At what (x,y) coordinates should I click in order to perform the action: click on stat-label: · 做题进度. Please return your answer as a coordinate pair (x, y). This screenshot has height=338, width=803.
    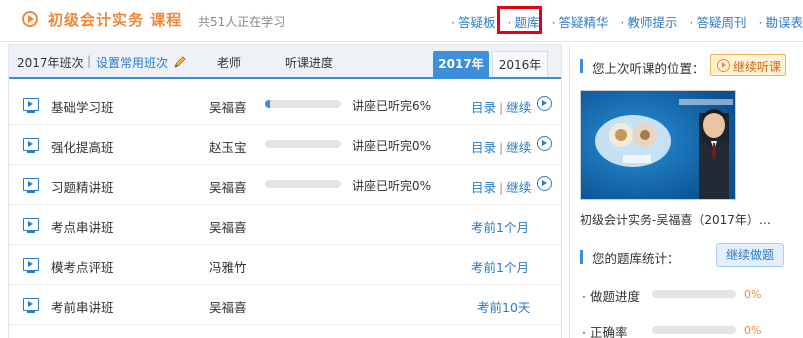
    Looking at the image, I should click on (611, 296).